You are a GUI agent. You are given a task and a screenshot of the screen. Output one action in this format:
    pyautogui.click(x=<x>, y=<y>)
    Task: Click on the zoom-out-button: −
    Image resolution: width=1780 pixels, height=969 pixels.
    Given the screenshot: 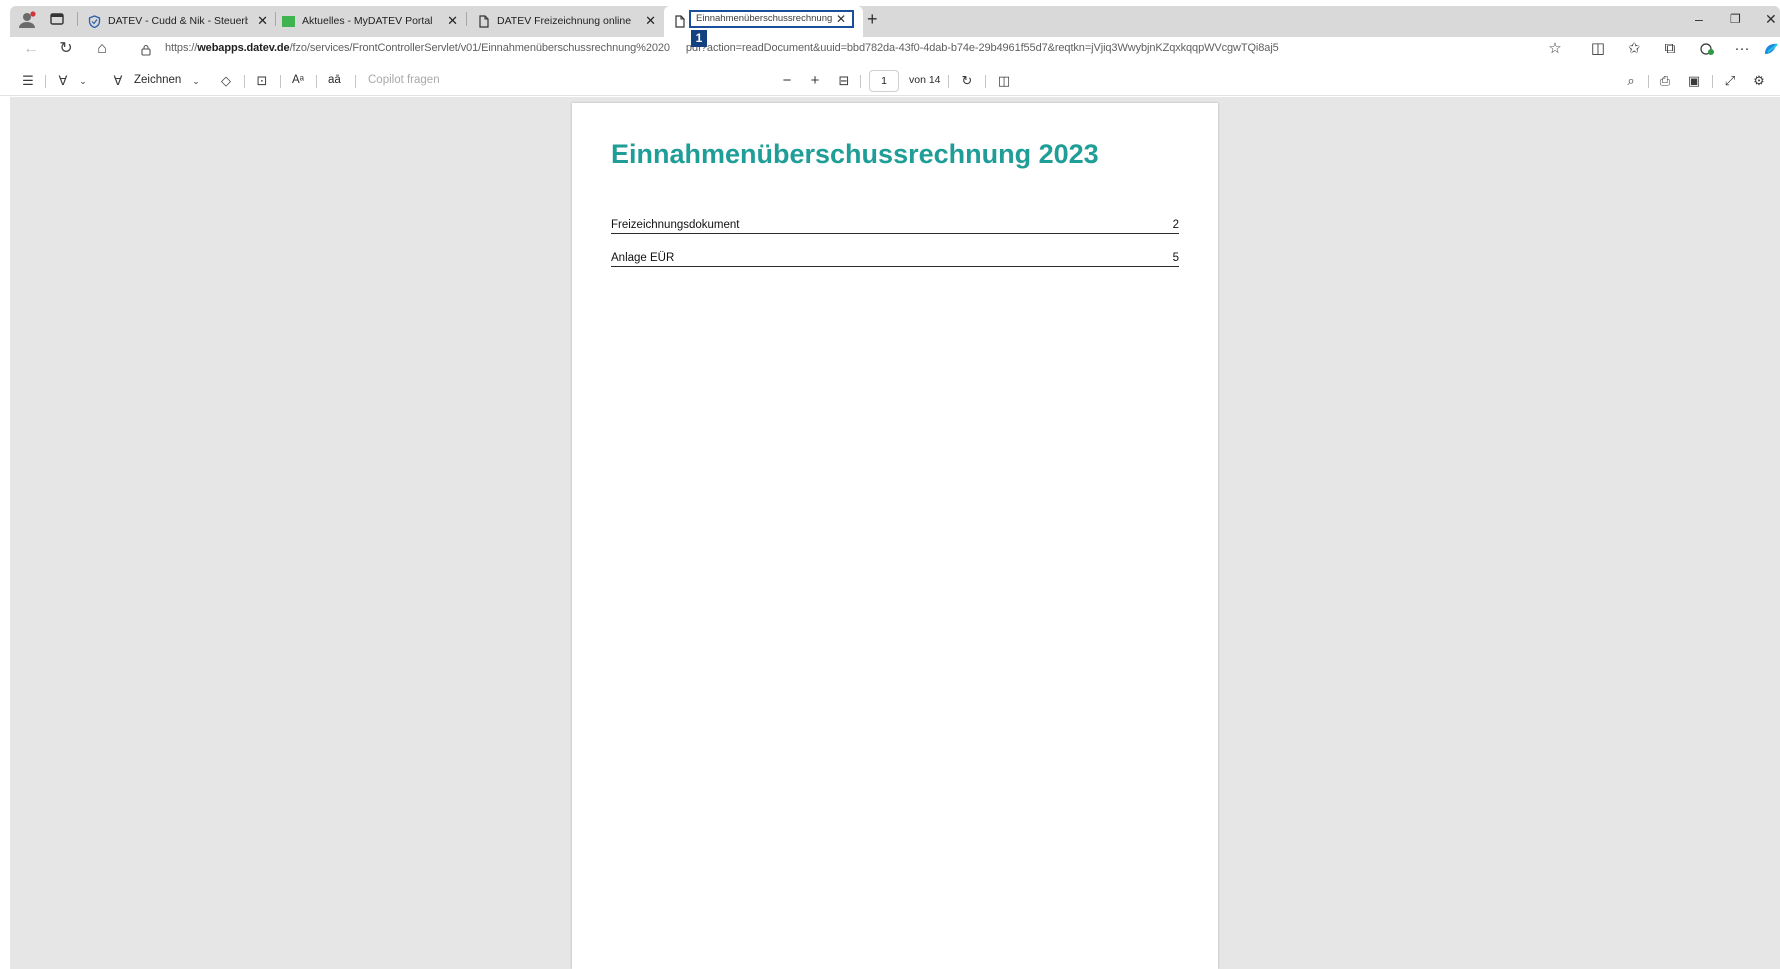 What is the action you would take?
    pyautogui.click(x=787, y=81)
    